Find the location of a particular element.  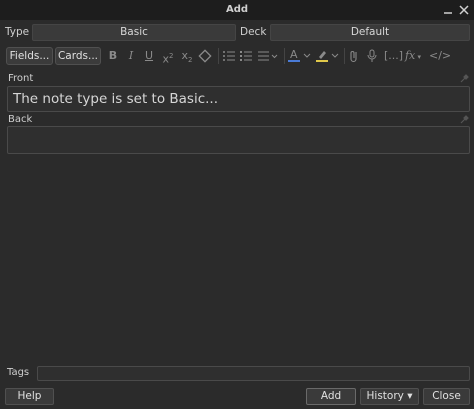

attach-icon is located at coordinates (354, 56).